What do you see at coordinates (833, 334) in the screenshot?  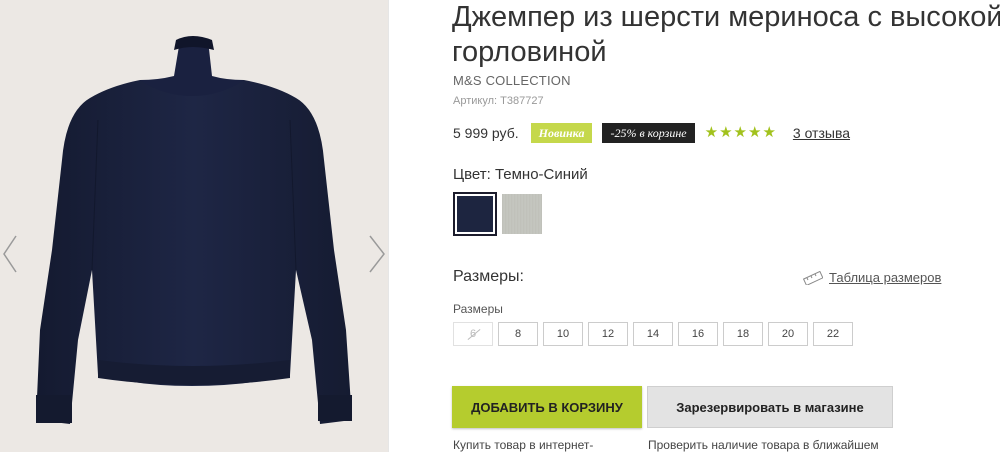 I see `size-option: 22` at bounding box center [833, 334].